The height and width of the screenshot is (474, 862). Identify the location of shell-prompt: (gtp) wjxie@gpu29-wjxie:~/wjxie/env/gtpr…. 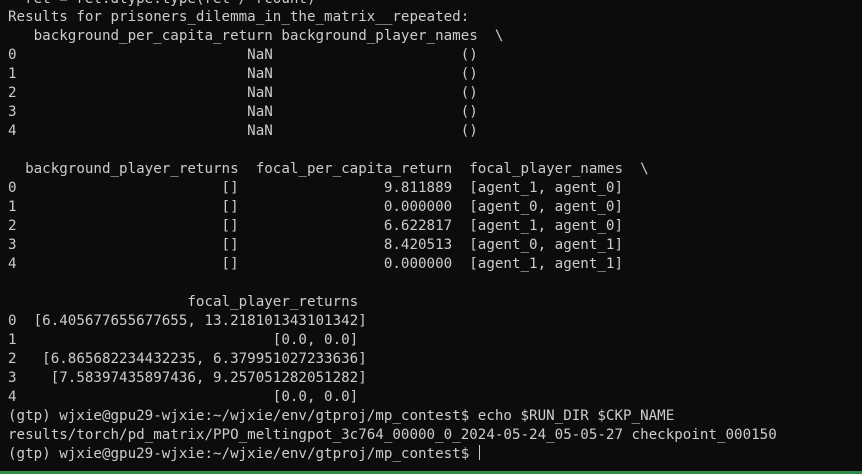
(243, 454).